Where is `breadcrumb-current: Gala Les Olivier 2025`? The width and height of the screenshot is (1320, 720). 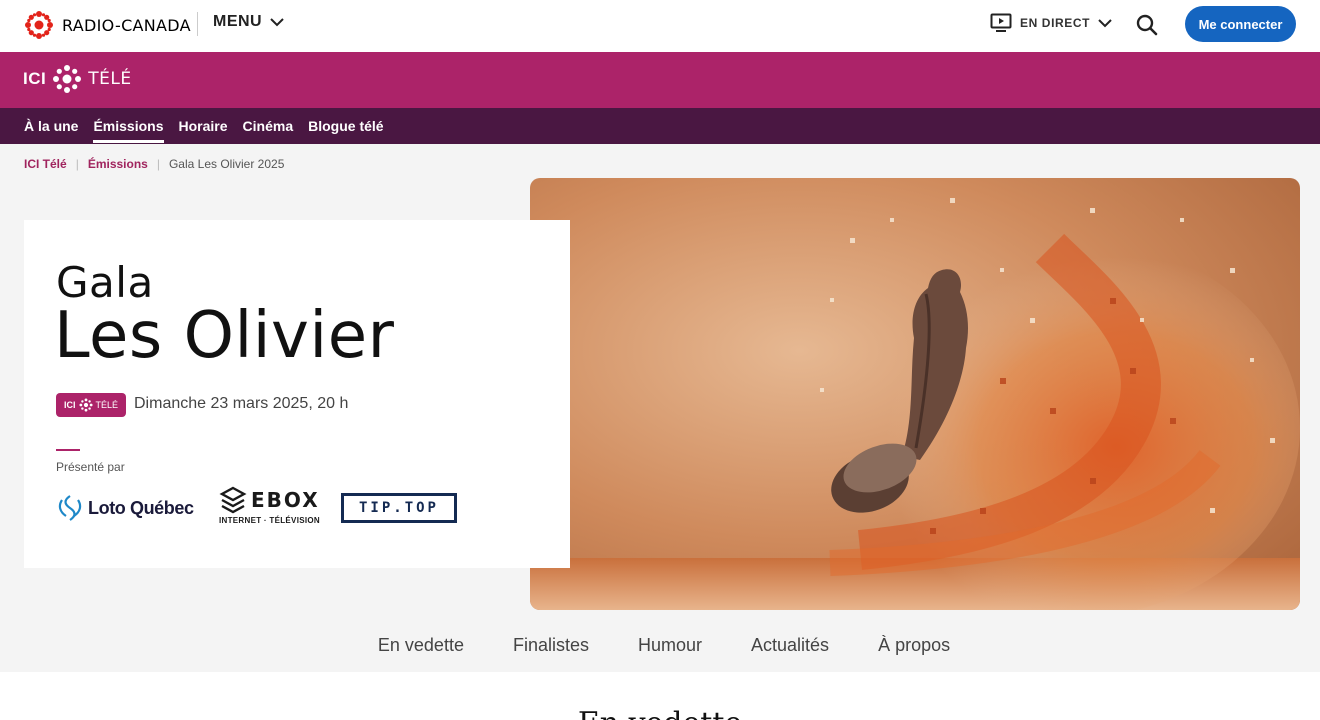 breadcrumb-current: Gala Les Olivier 2025 is located at coordinates (226, 164).